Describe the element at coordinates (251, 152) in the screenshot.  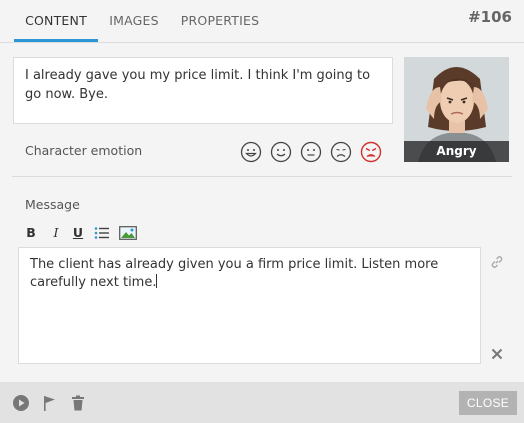
I see `very-happy-face-icon` at that location.